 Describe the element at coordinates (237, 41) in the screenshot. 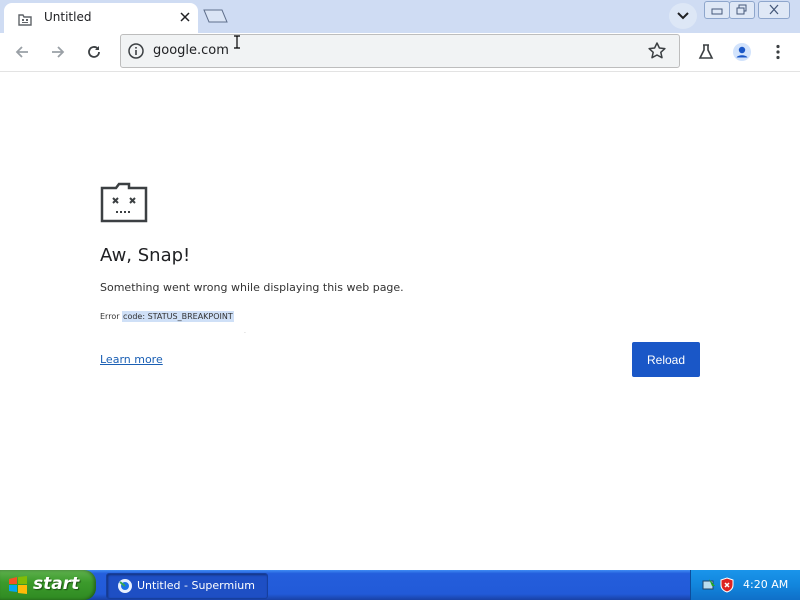

I see `text-cursor-icon` at that location.